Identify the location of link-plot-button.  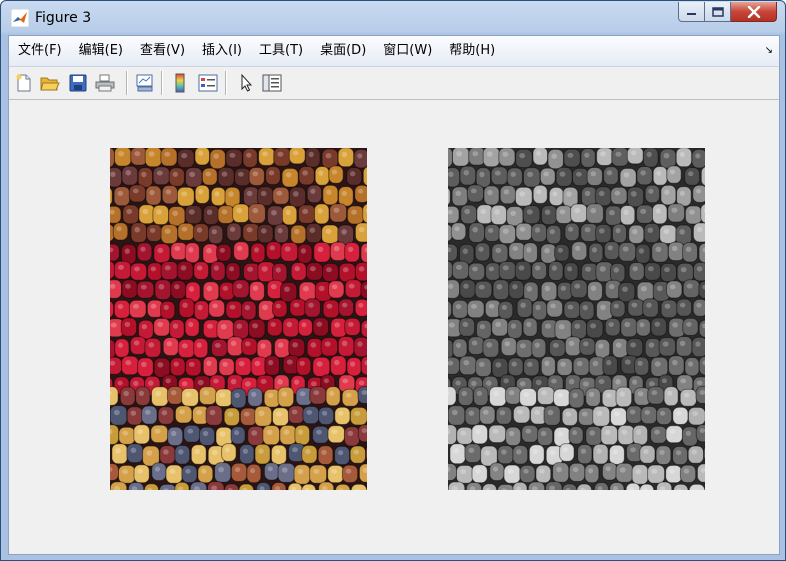
(145, 83).